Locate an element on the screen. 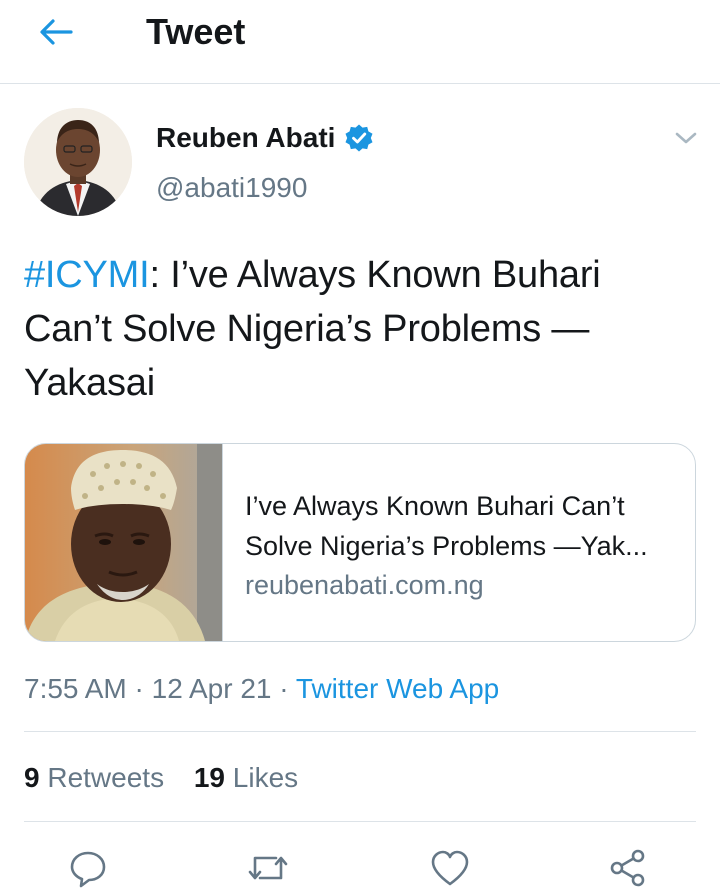 This screenshot has height=891, width=720. likes-stat: 19 Likes is located at coordinates (246, 778).